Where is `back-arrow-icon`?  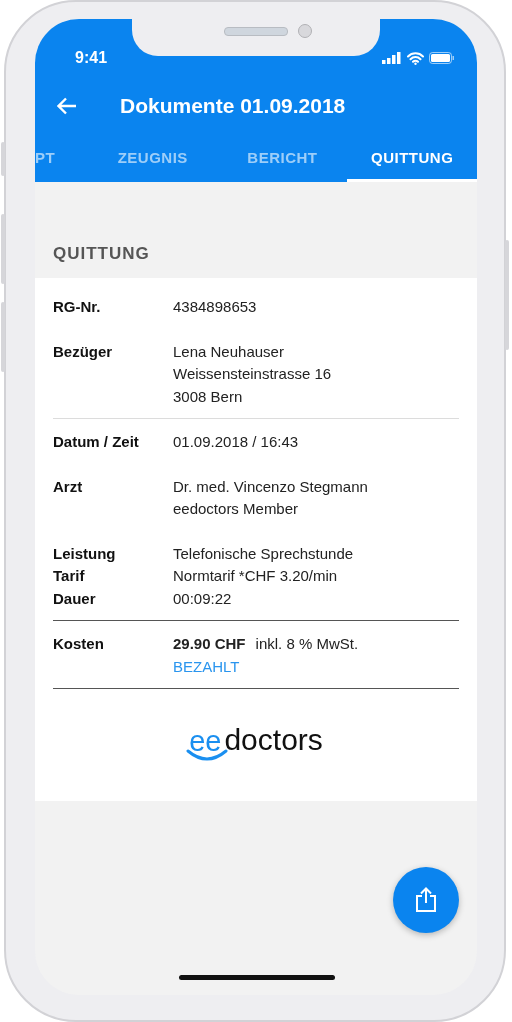
back-arrow-icon is located at coordinates (67, 106).